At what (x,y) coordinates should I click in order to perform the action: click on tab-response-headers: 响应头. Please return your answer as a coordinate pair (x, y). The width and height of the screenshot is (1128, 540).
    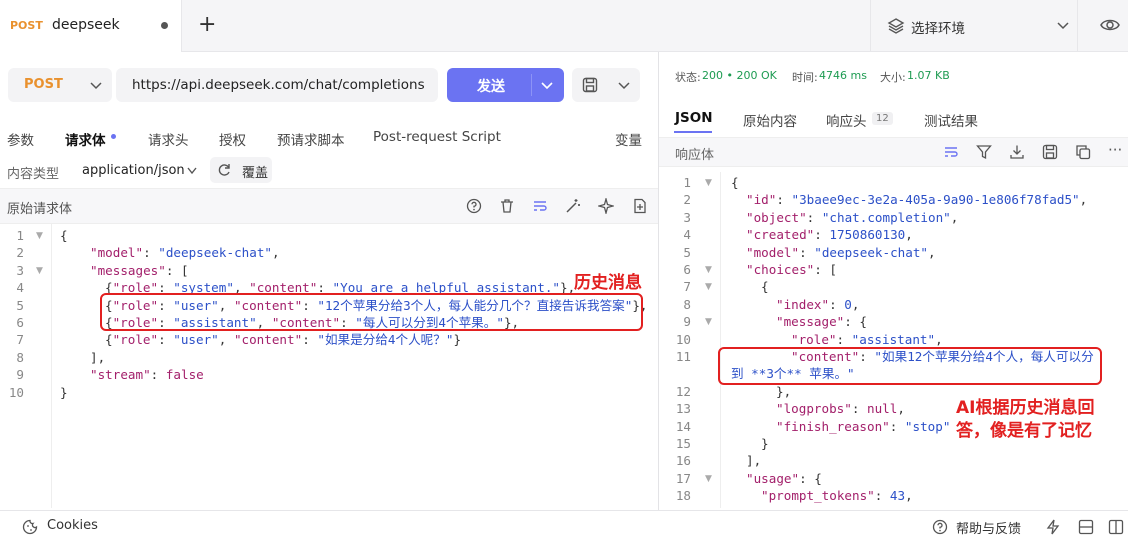
    Looking at the image, I should click on (846, 120).